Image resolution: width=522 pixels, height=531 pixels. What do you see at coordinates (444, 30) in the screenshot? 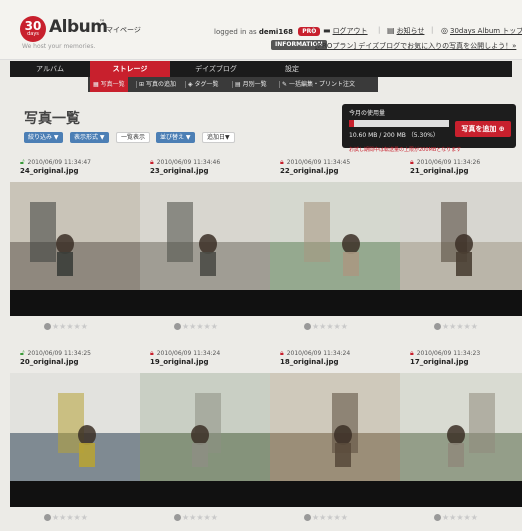
I see `home-icon: ◎` at bounding box center [444, 30].